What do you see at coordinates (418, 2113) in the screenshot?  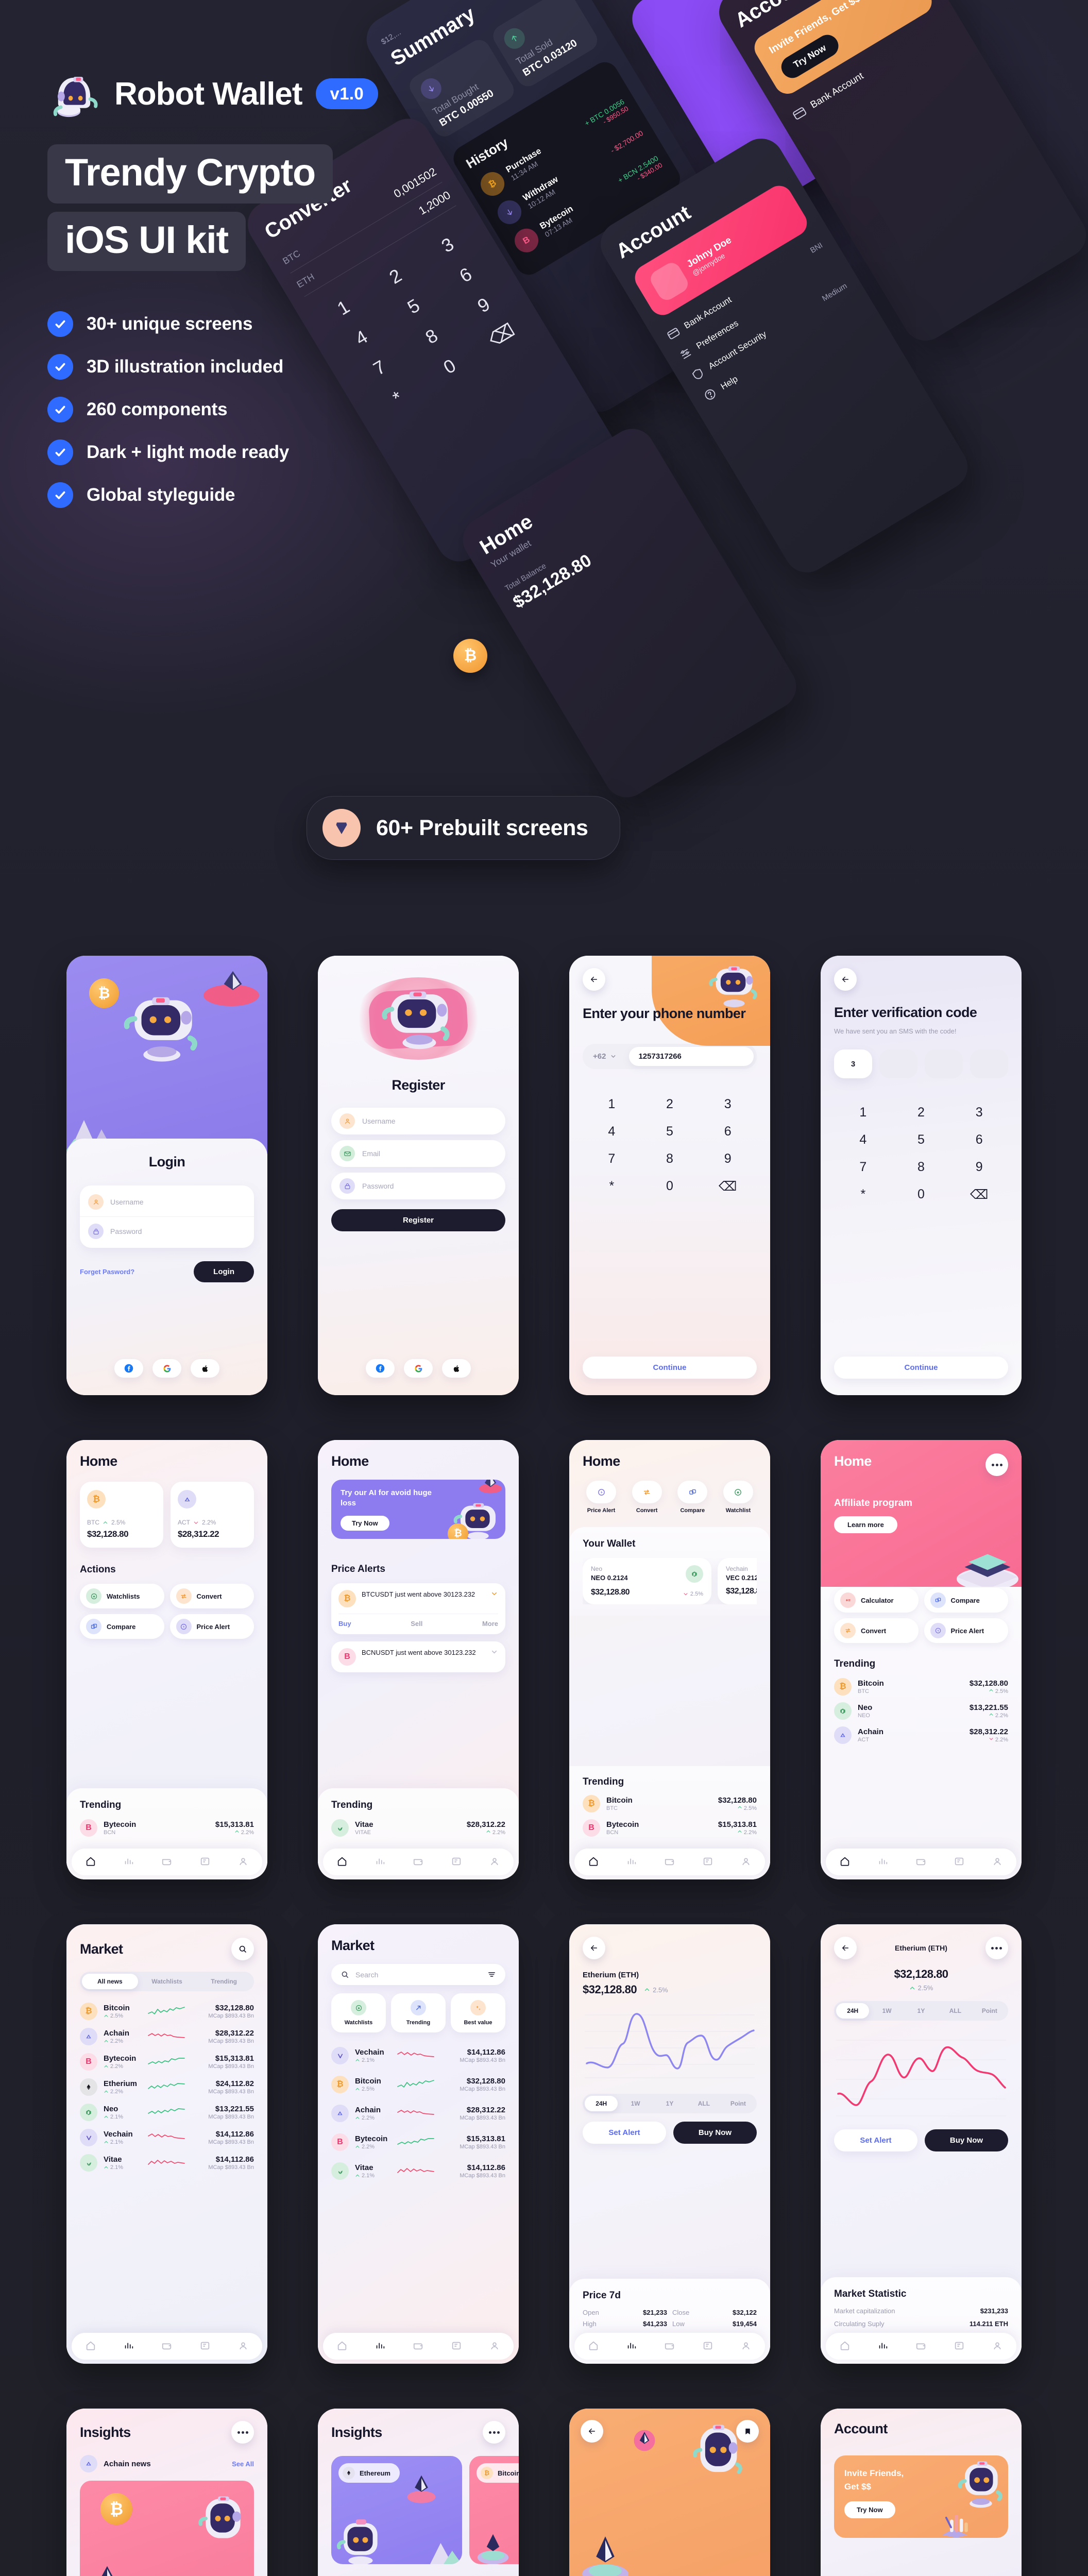 I see `table-row: Achain 2.2% $28,312.22 MCap $893.43 Bn` at bounding box center [418, 2113].